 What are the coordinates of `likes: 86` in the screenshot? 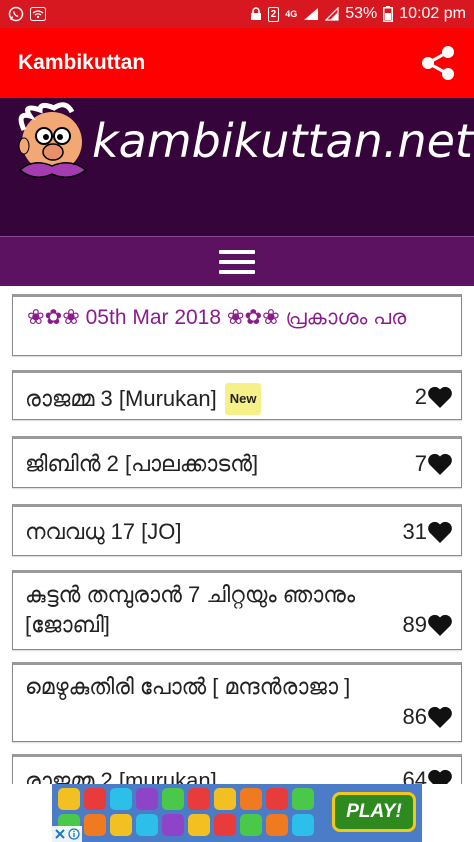 It's located at (428, 717).